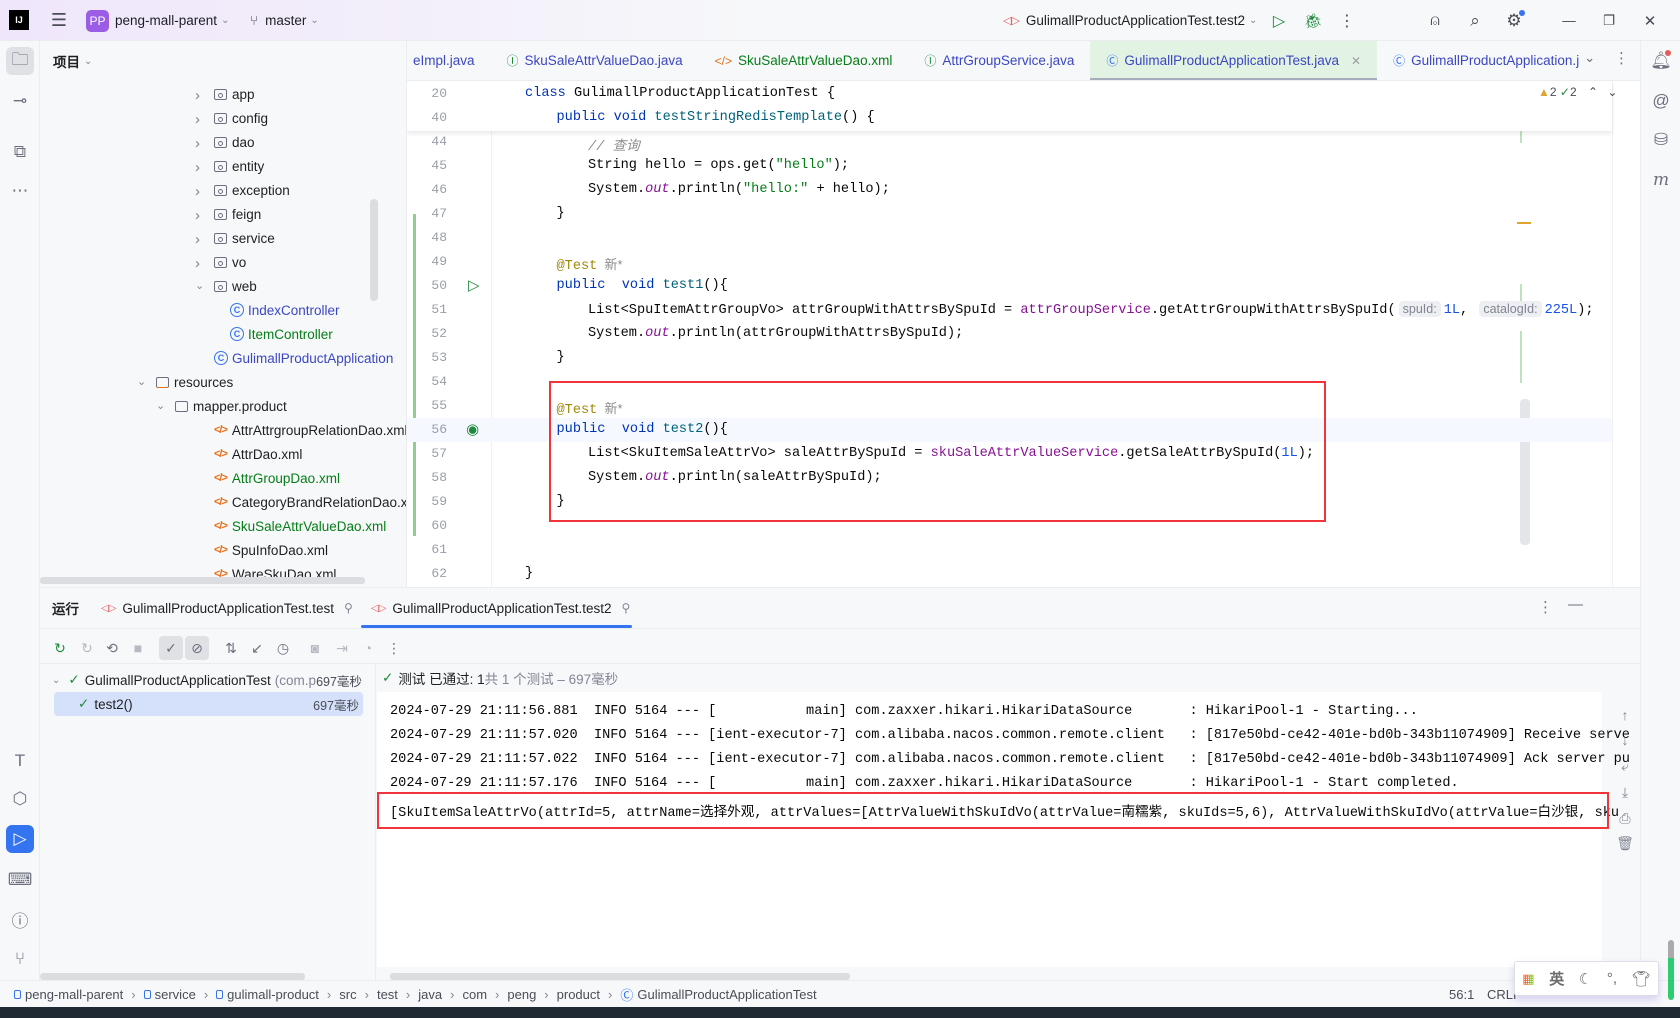  I want to click on project-horizontal-scrollbar, so click(202, 580).